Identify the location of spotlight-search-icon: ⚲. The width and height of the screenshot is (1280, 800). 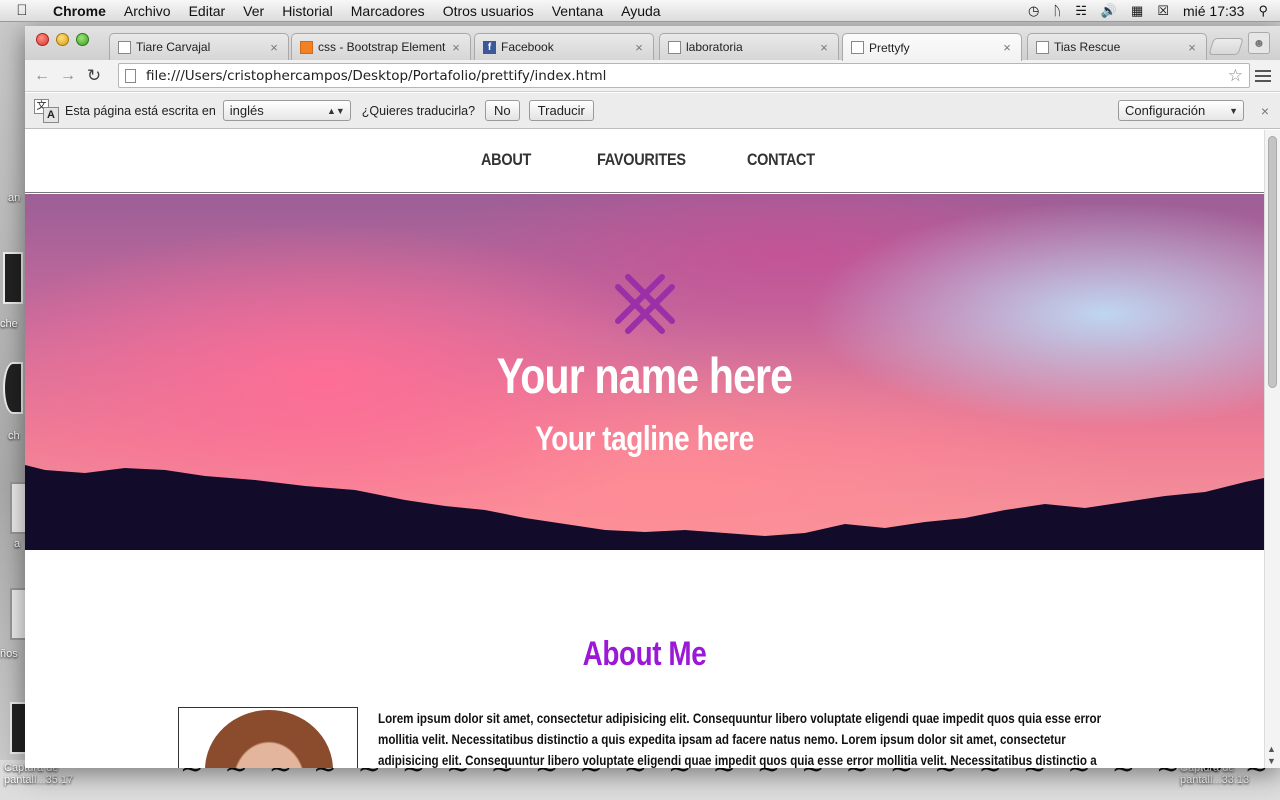
(1263, 11).